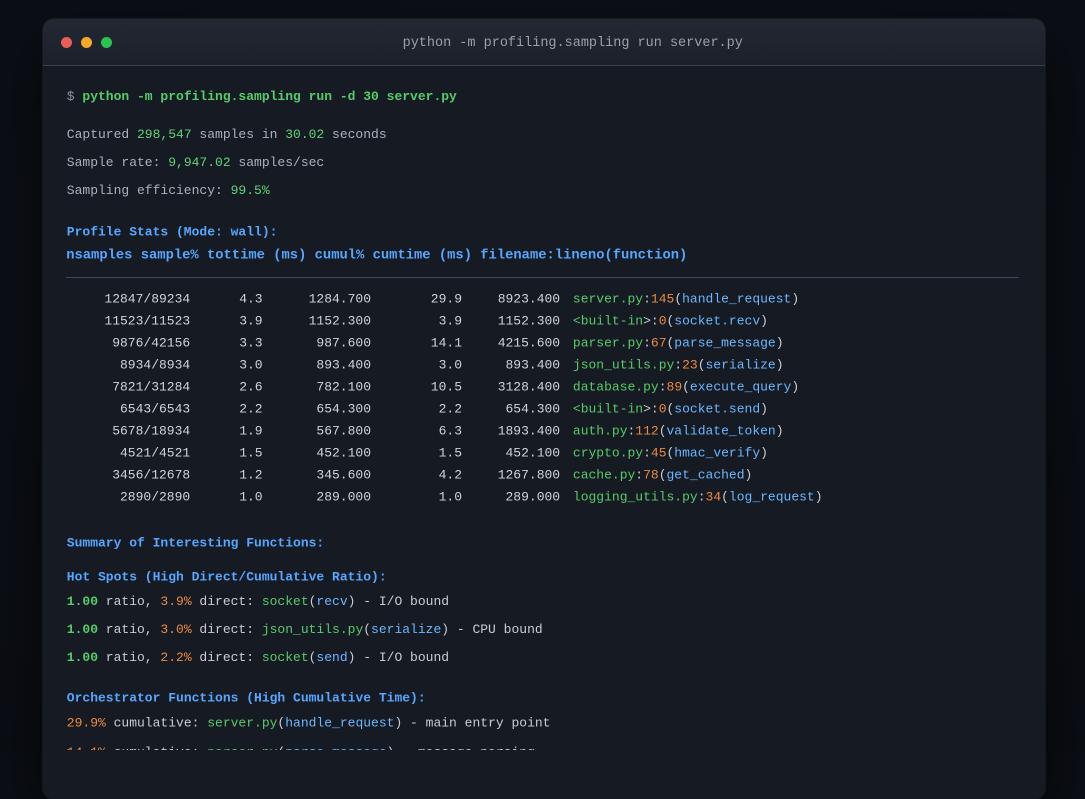 The width and height of the screenshot is (1085, 799). Describe the element at coordinates (250, 474) in the screenshot. I see `svg-text: 1.2` at that location.